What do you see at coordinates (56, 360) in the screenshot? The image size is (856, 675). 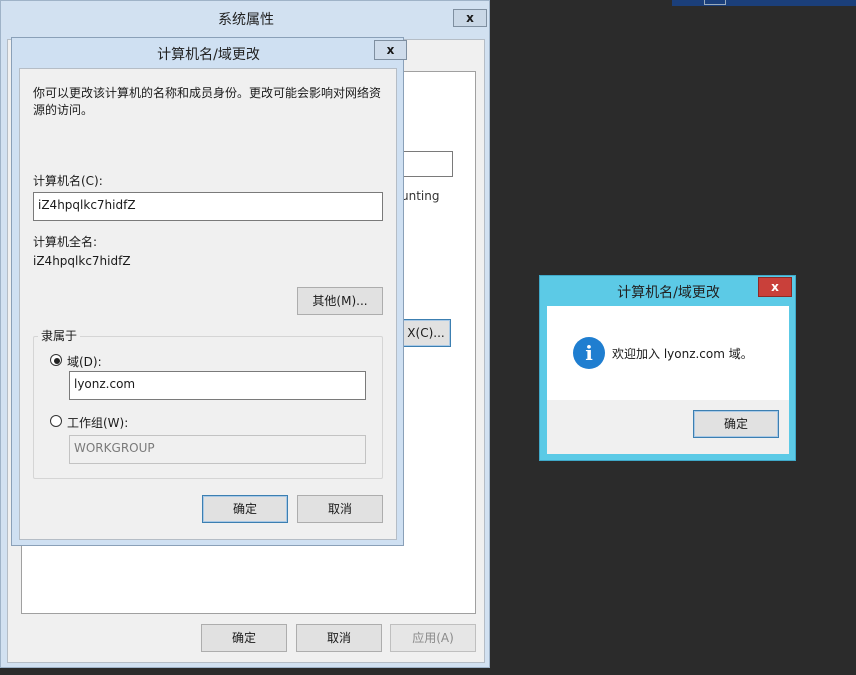 I see `domain-radio` at bounding box center [56, 360].